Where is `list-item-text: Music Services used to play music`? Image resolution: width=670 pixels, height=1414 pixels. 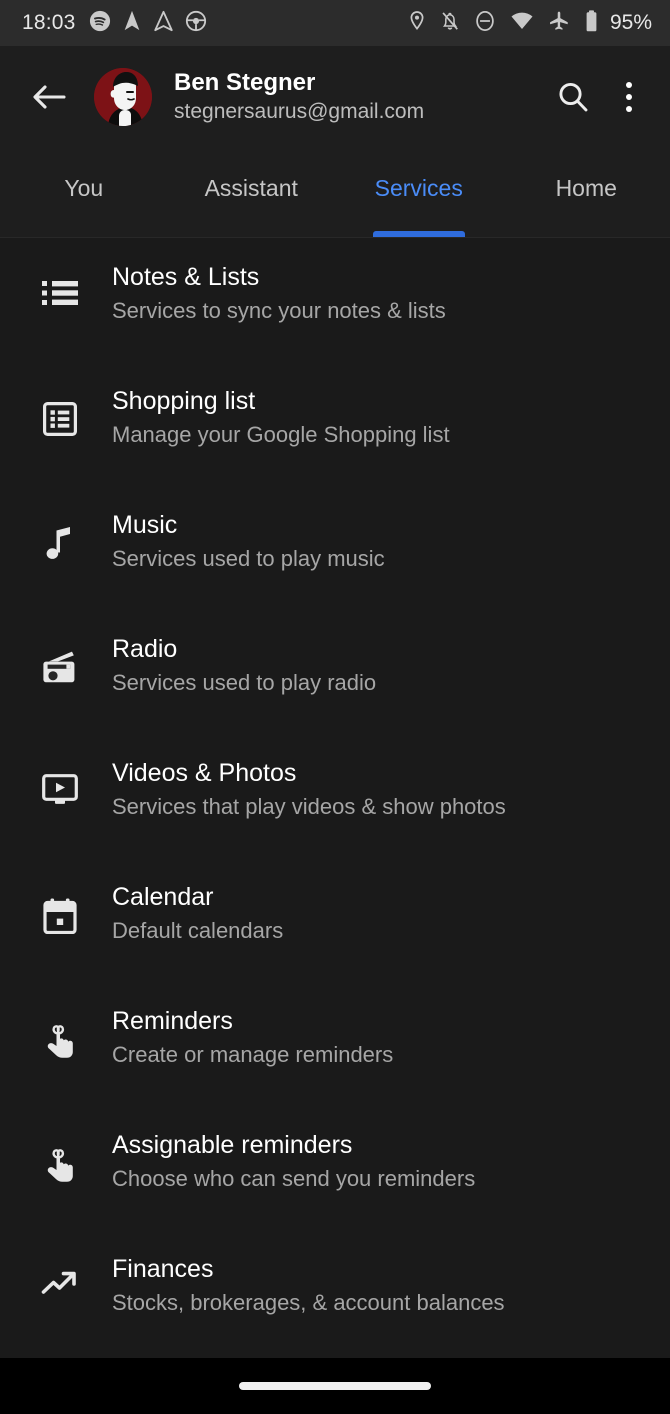 list-item-text: Music Services used to play music is located at coordinates (379, 542).